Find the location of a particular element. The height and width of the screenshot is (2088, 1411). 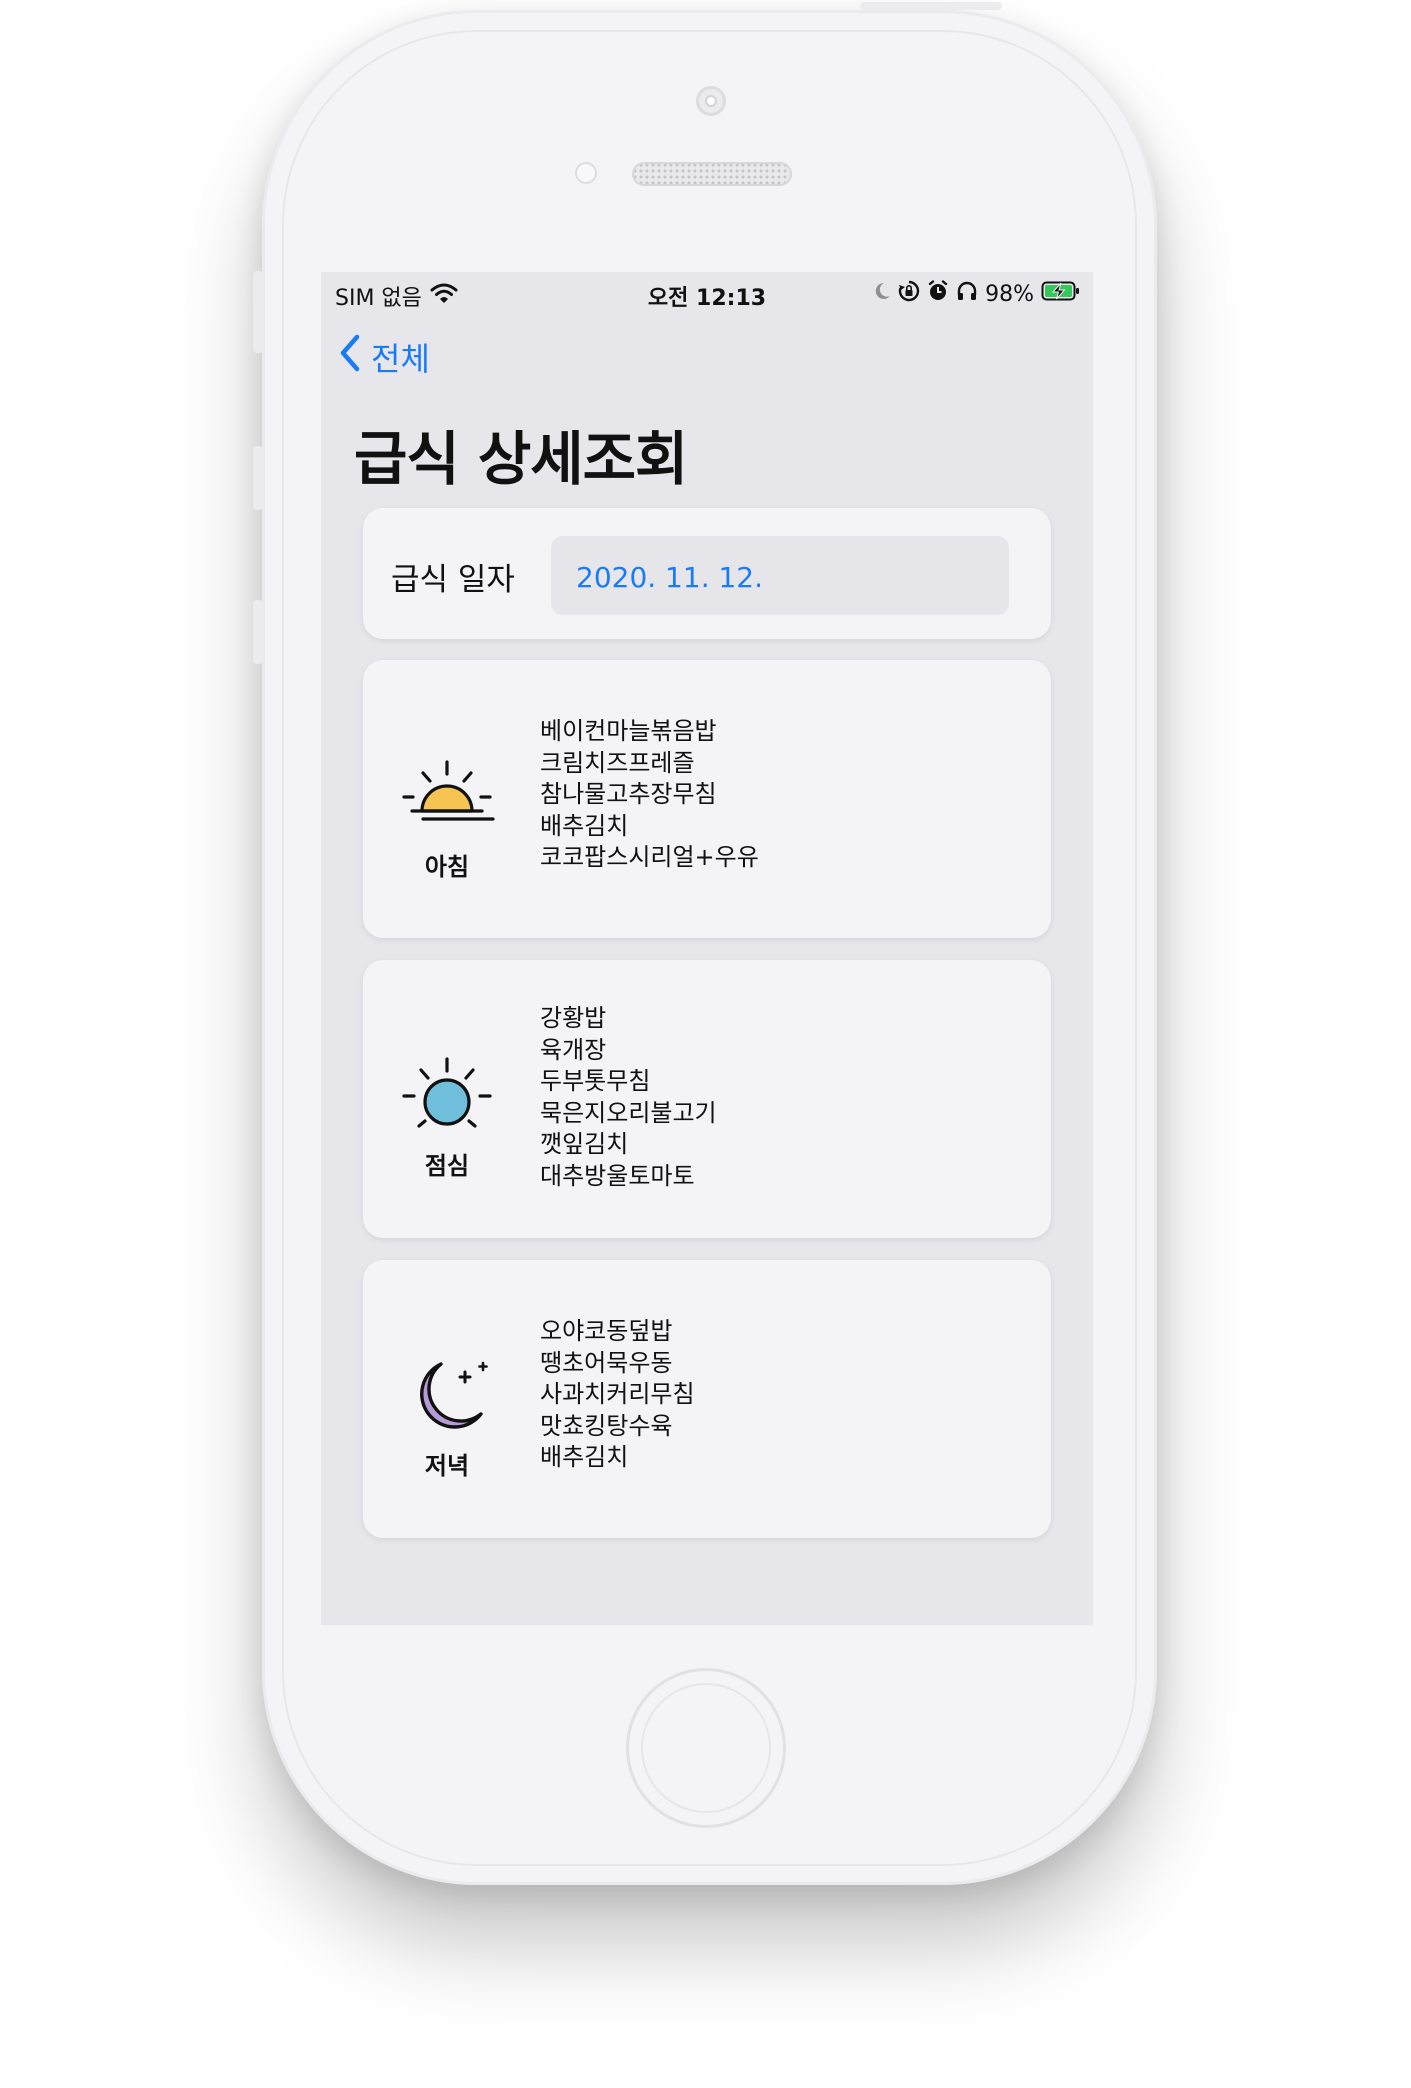

battery-percent: 98% is located at coordinates (1009, 294).